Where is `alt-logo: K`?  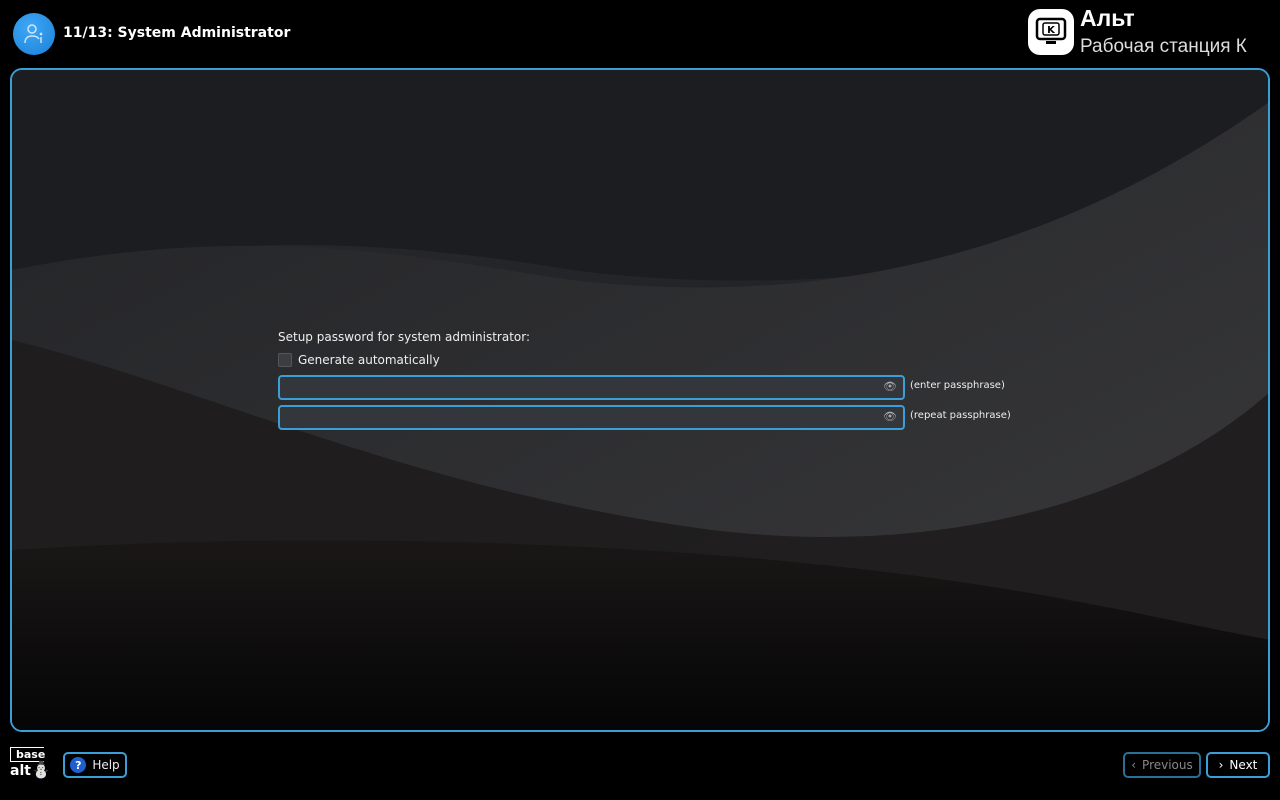
alt-logo: K is located at coordinates (1051, 32).